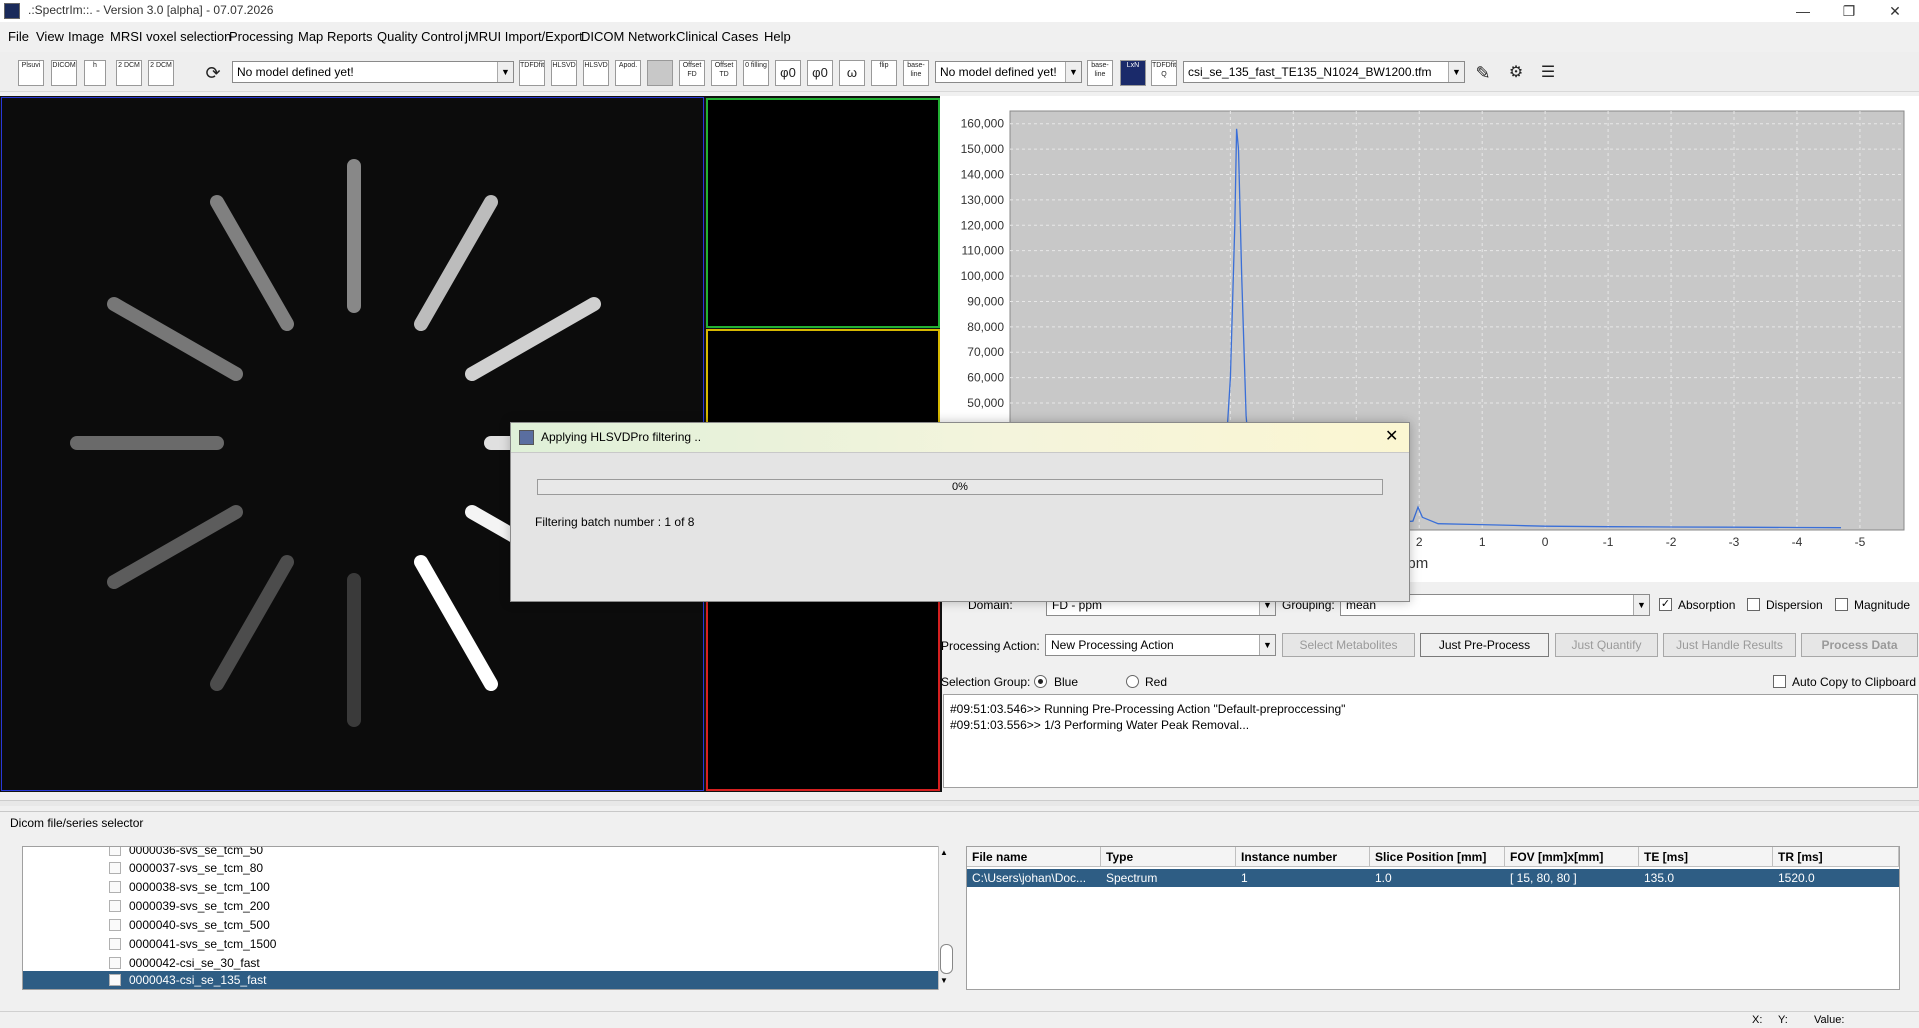 The width and height of the screenshot is (1919, 1028). What do you see at coordinates (86, 36) in the screenshot?
I see `menu-image: Image` at bounding box center [86, 36].